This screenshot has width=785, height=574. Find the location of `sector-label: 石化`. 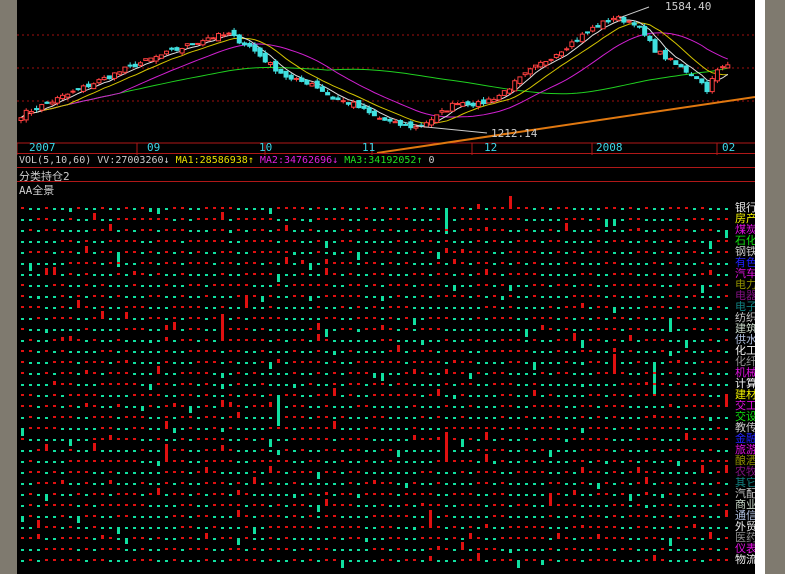

sector-label: 石化 is located at coordinates (746, 240).